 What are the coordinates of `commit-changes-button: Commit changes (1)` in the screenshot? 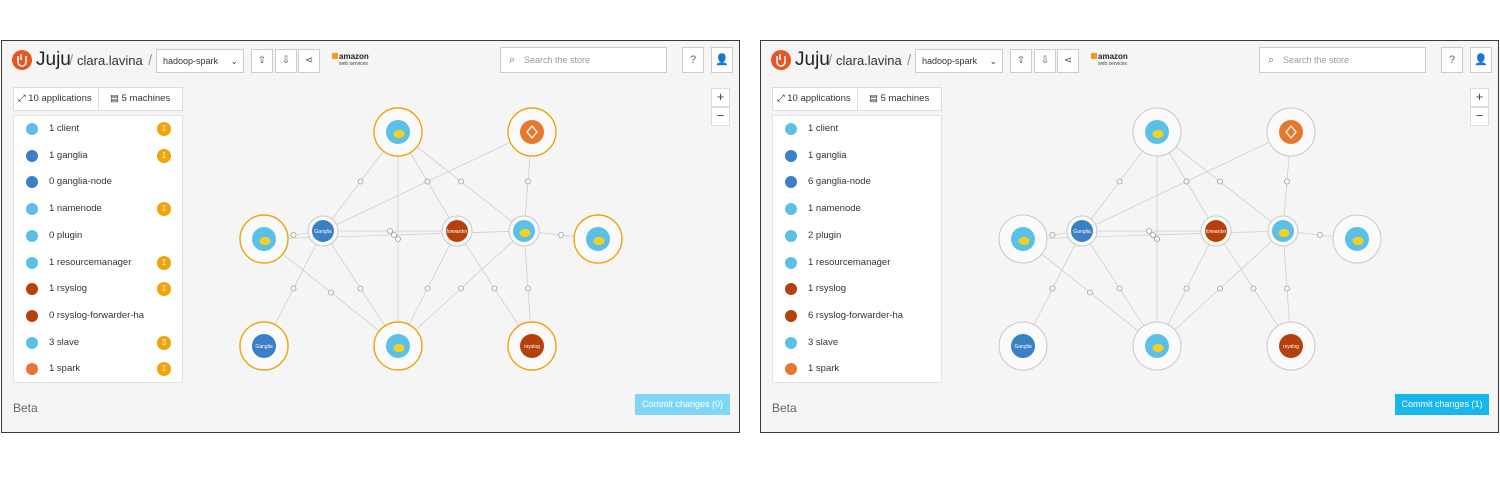 It's located at (1442, 404).